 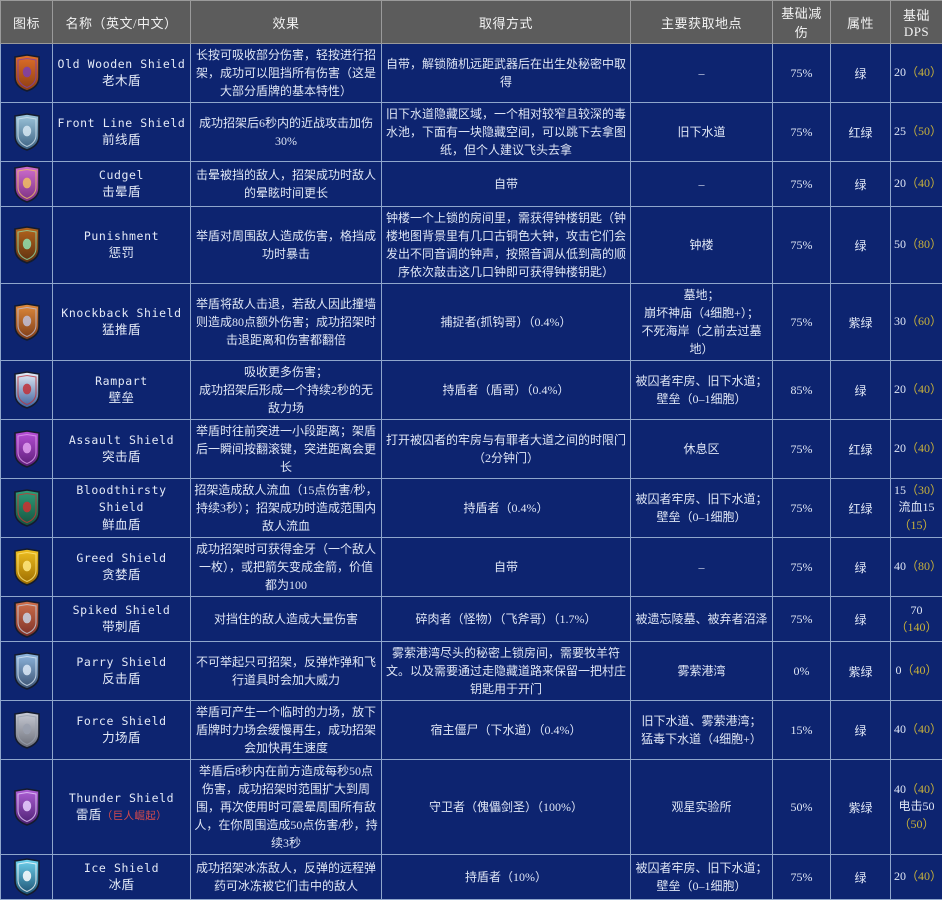 I want to click on shield-name-cn: 壁垒, so click(x=121, y=398).